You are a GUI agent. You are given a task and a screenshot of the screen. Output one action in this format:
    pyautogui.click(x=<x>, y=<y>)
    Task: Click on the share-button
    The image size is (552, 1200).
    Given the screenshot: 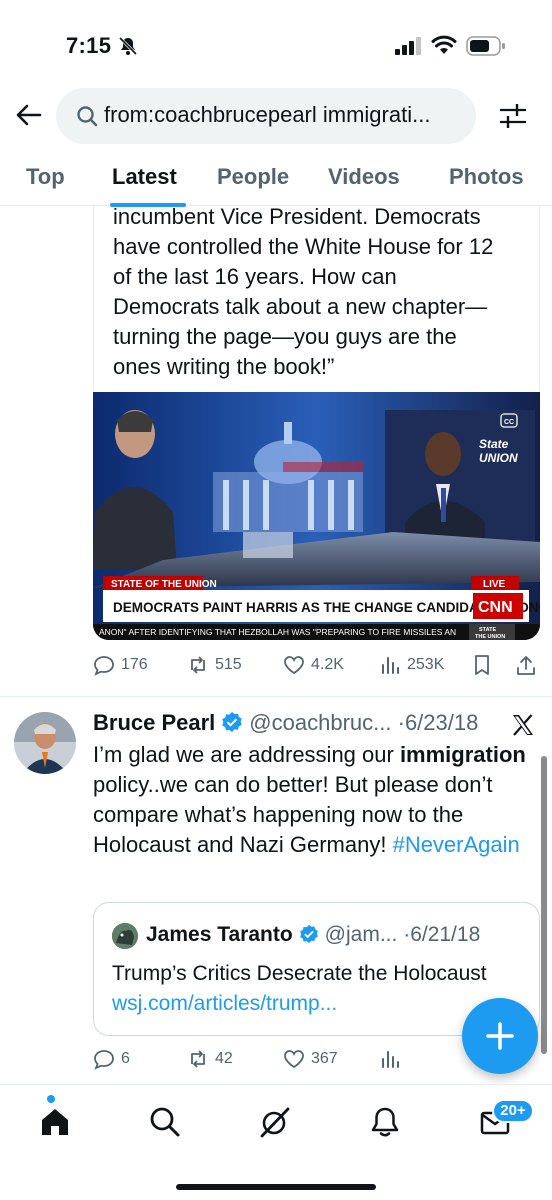 What is the action you would take?
    pyautogui.click(x=529, y=665)
    